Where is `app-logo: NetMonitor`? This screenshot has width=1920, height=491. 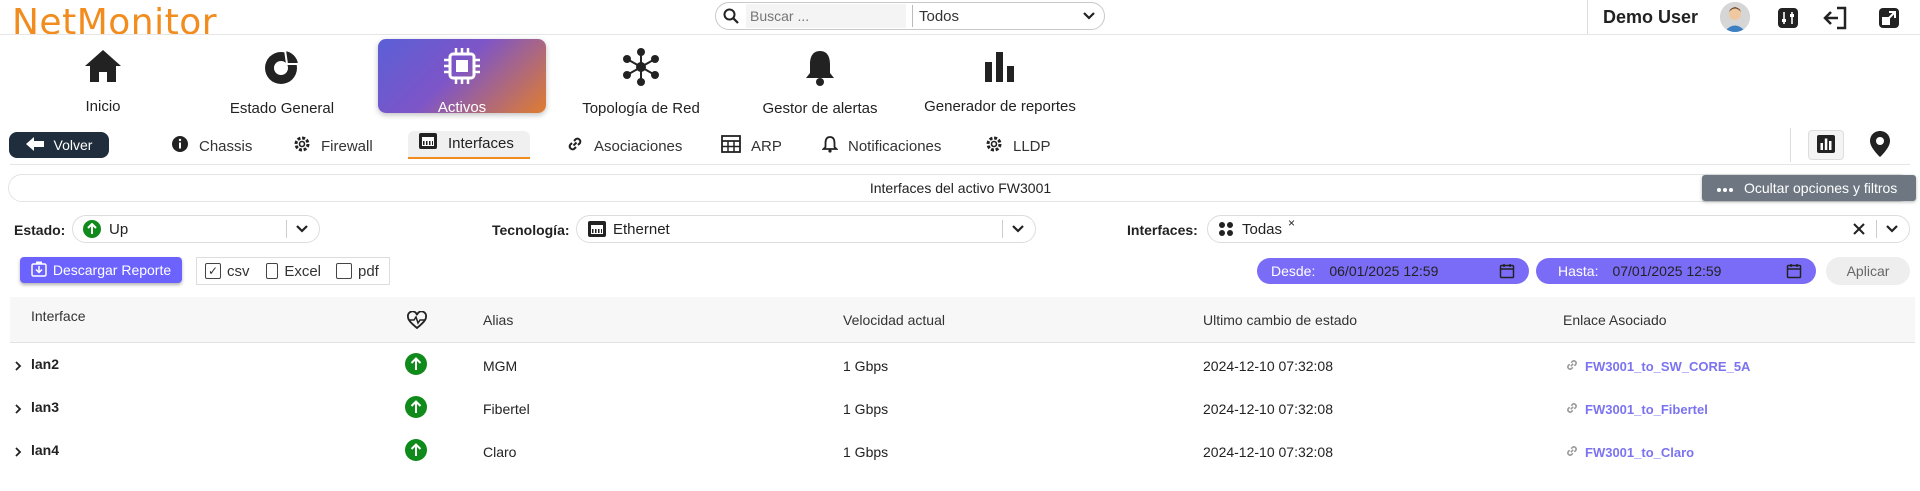 app-logo: NetMonitor is located at coordinates (114, 22).